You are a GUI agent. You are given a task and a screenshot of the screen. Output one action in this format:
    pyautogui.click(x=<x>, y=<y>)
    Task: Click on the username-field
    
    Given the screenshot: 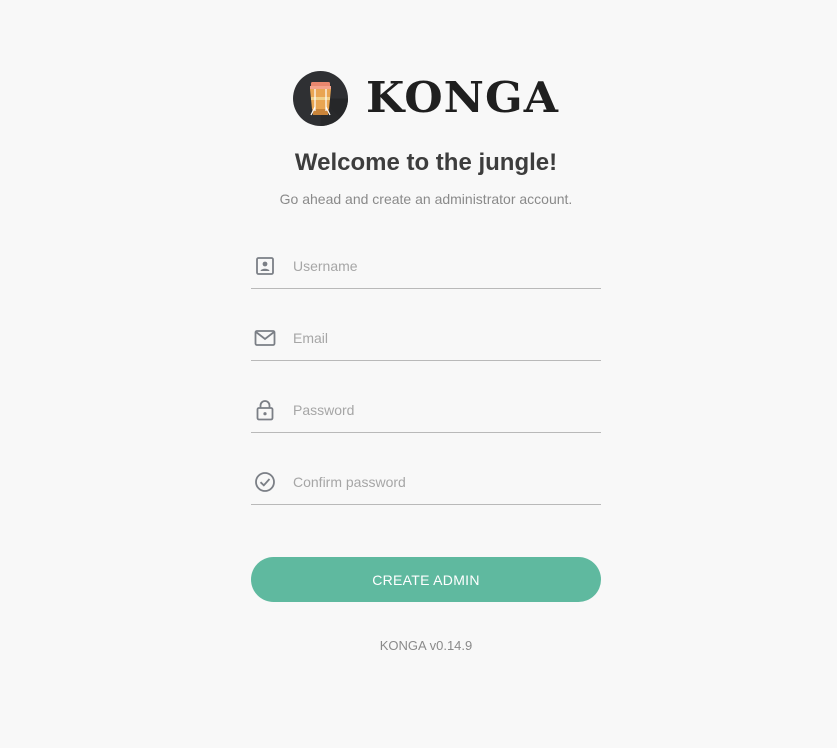 What is the action you would take?
    pyautogui.click(x=426, y=266)
    